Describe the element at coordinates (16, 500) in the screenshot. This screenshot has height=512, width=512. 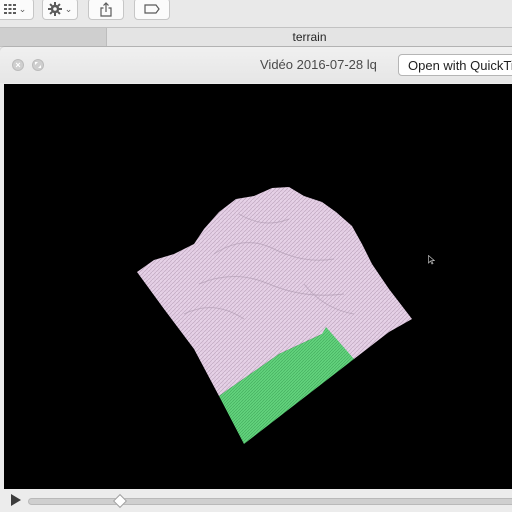
I see `play-icon` at that location.